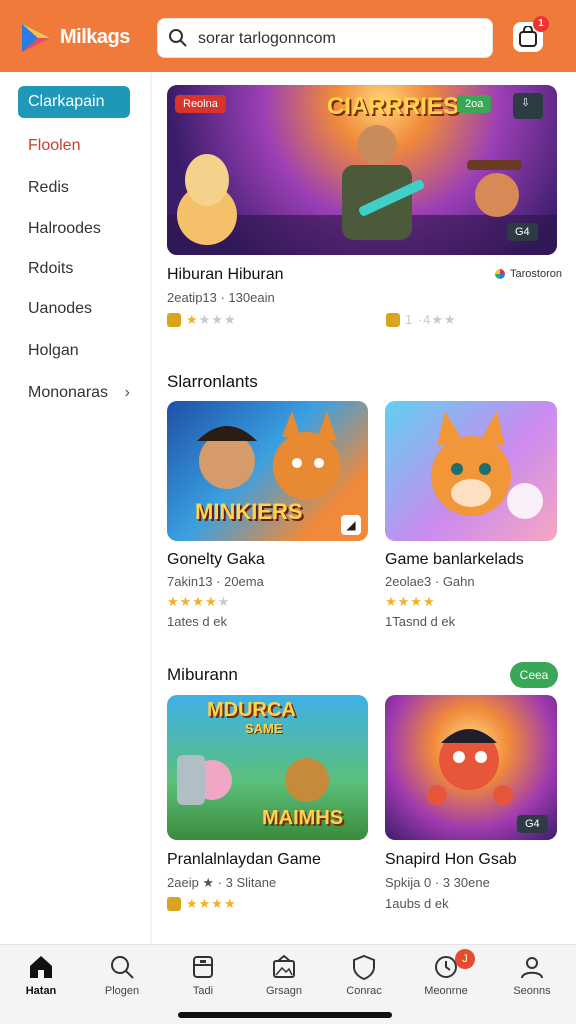 The height and width of the screenshot is (1024, 576). Describe the element at coordinates (267, 471) in the screenshot. I see `game-card-image: MINKIERS ◢` at that location.